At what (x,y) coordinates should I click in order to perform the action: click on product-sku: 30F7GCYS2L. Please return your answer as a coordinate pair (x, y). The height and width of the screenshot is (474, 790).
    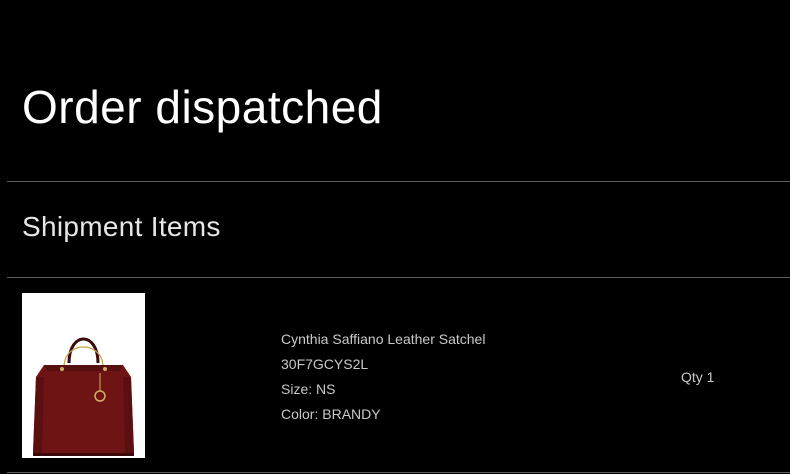
    Looking at the image, I should click on (325, 364).